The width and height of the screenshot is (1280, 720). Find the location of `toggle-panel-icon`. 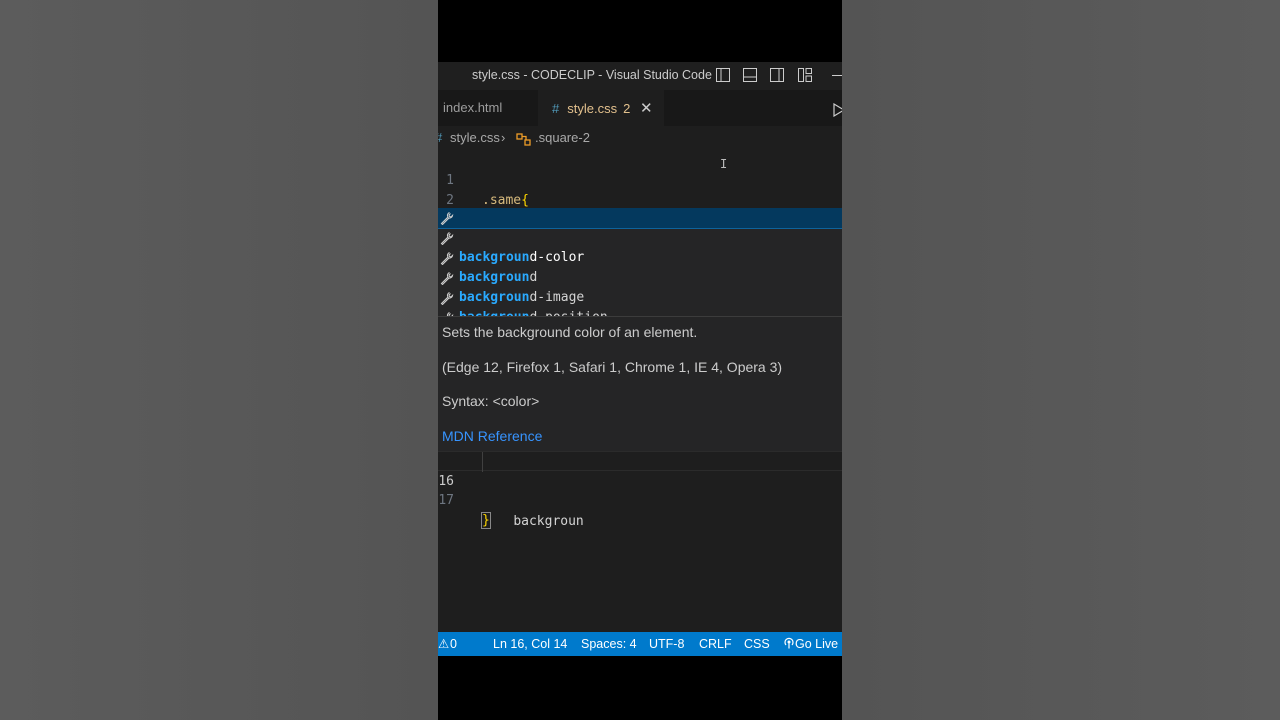

toggle-panel-icon is located at coordinates (750, 75).